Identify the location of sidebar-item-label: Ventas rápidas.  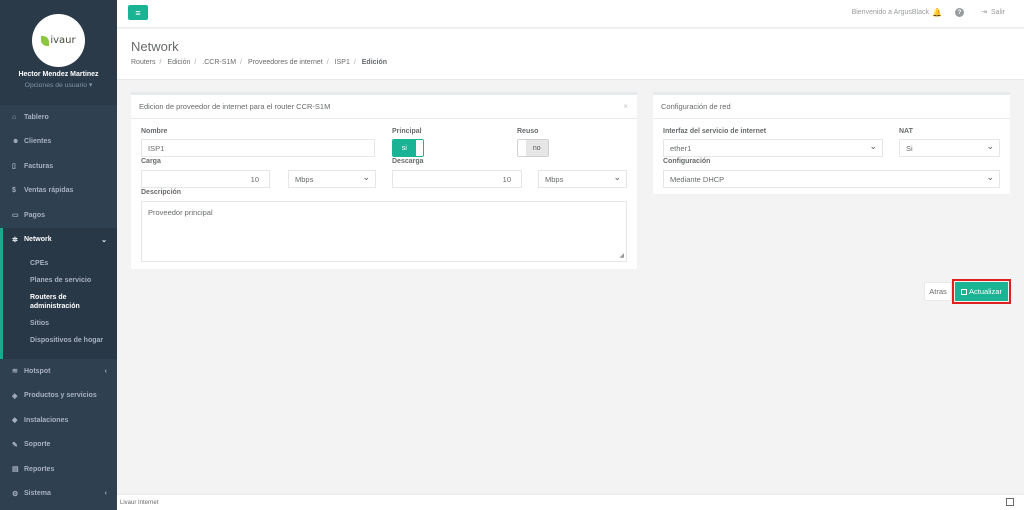
(49, 191).